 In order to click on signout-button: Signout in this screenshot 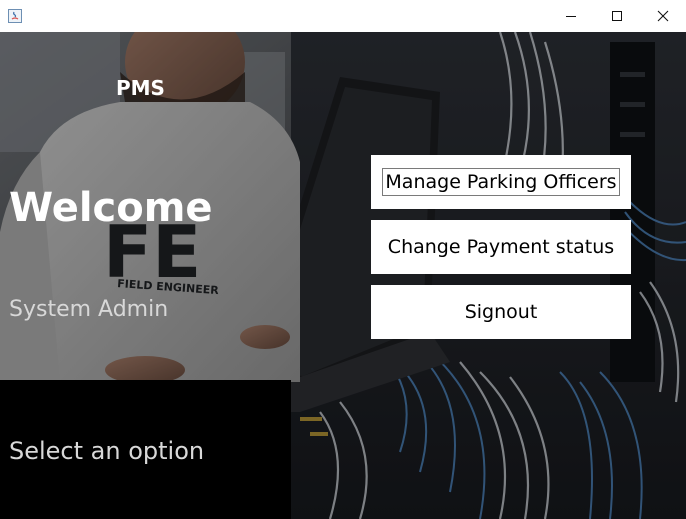, I will do `click(501, 312)`.